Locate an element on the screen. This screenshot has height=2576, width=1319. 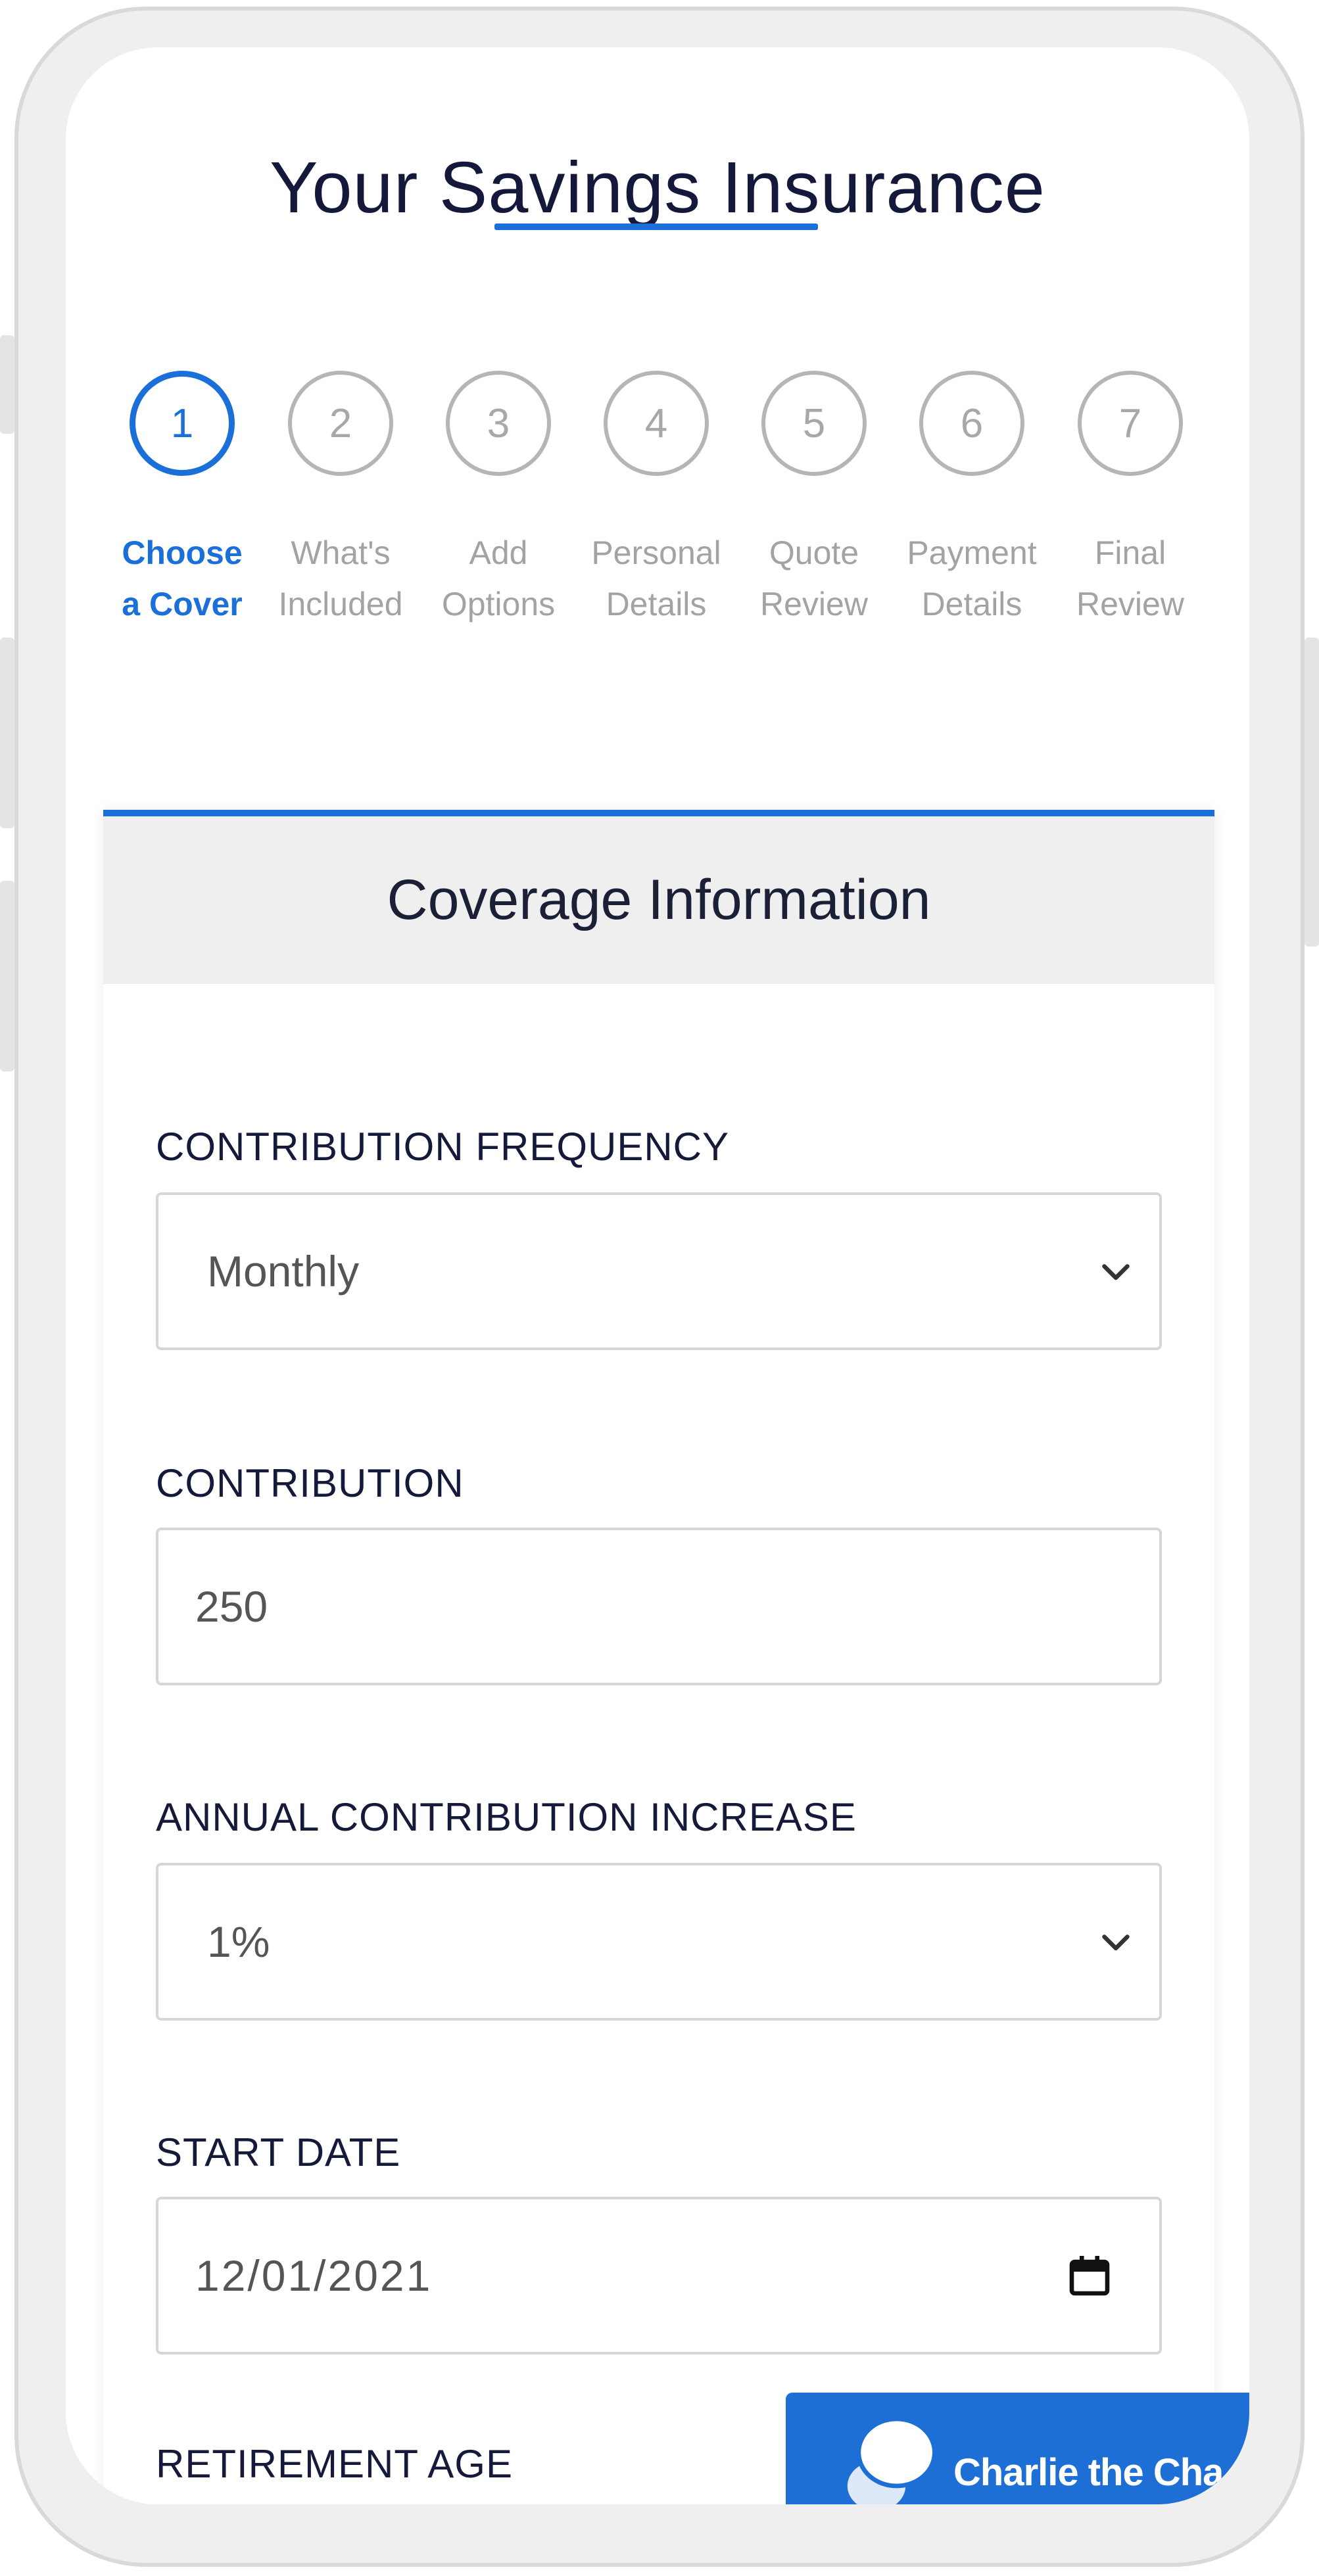
step-circle: 1 is located at coordinates (182, 423).